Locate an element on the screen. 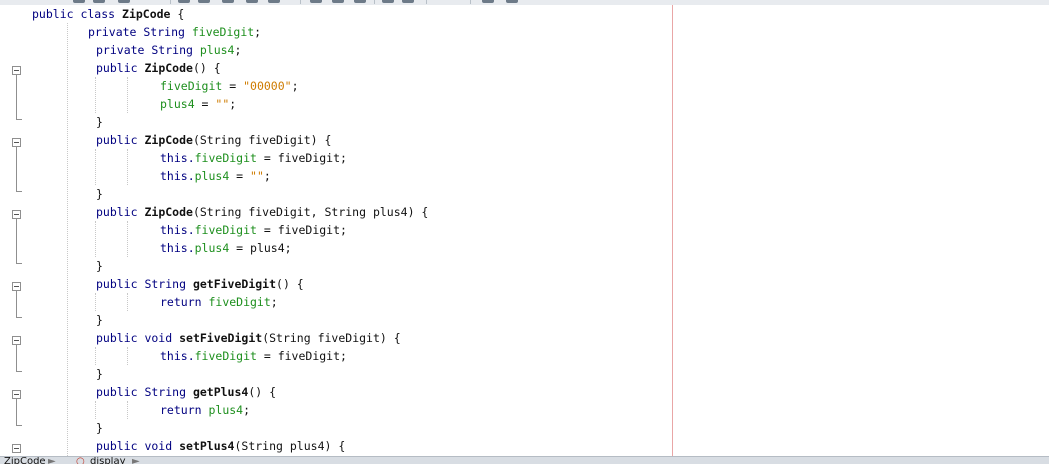 The height and width of the screenshot is (464, 1049). code-token: public void is located at coordinates (138, 446).